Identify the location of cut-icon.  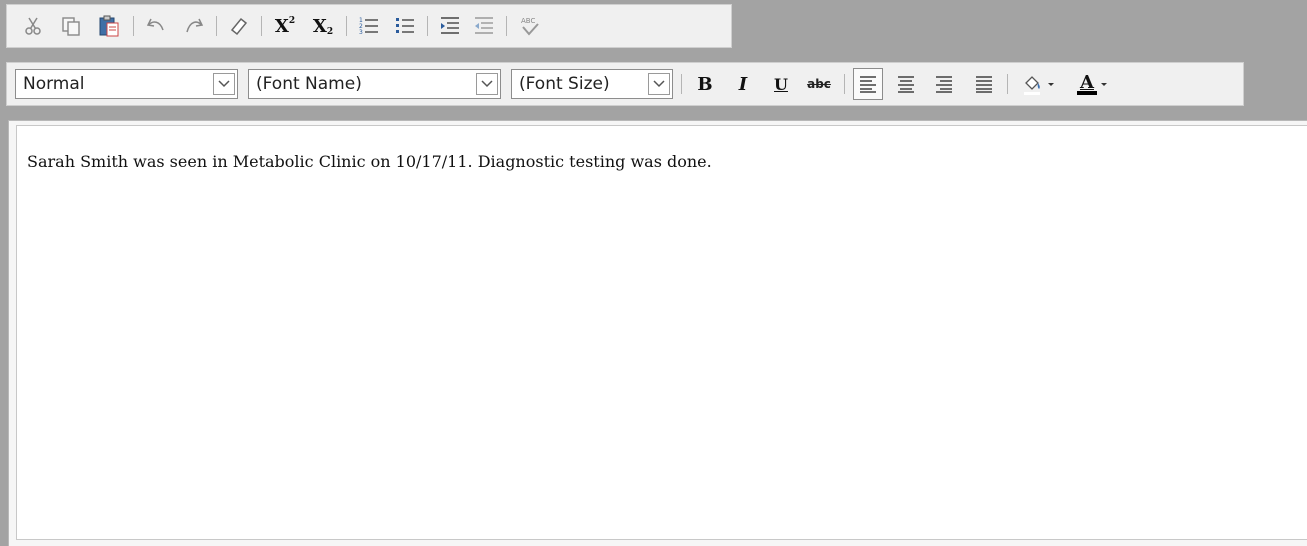
(33, 26).